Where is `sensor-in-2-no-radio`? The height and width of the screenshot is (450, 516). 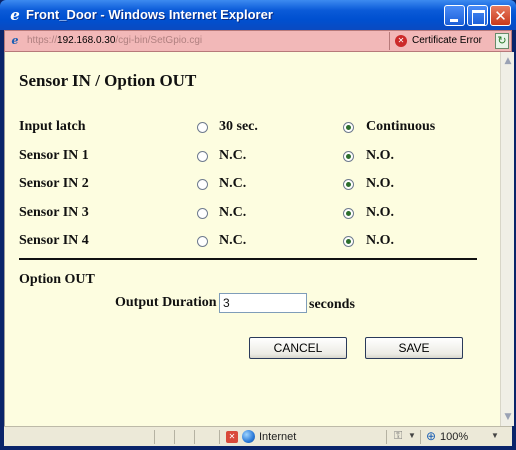
sensor-in-2-no-radio is located at coordinates (348, 184).